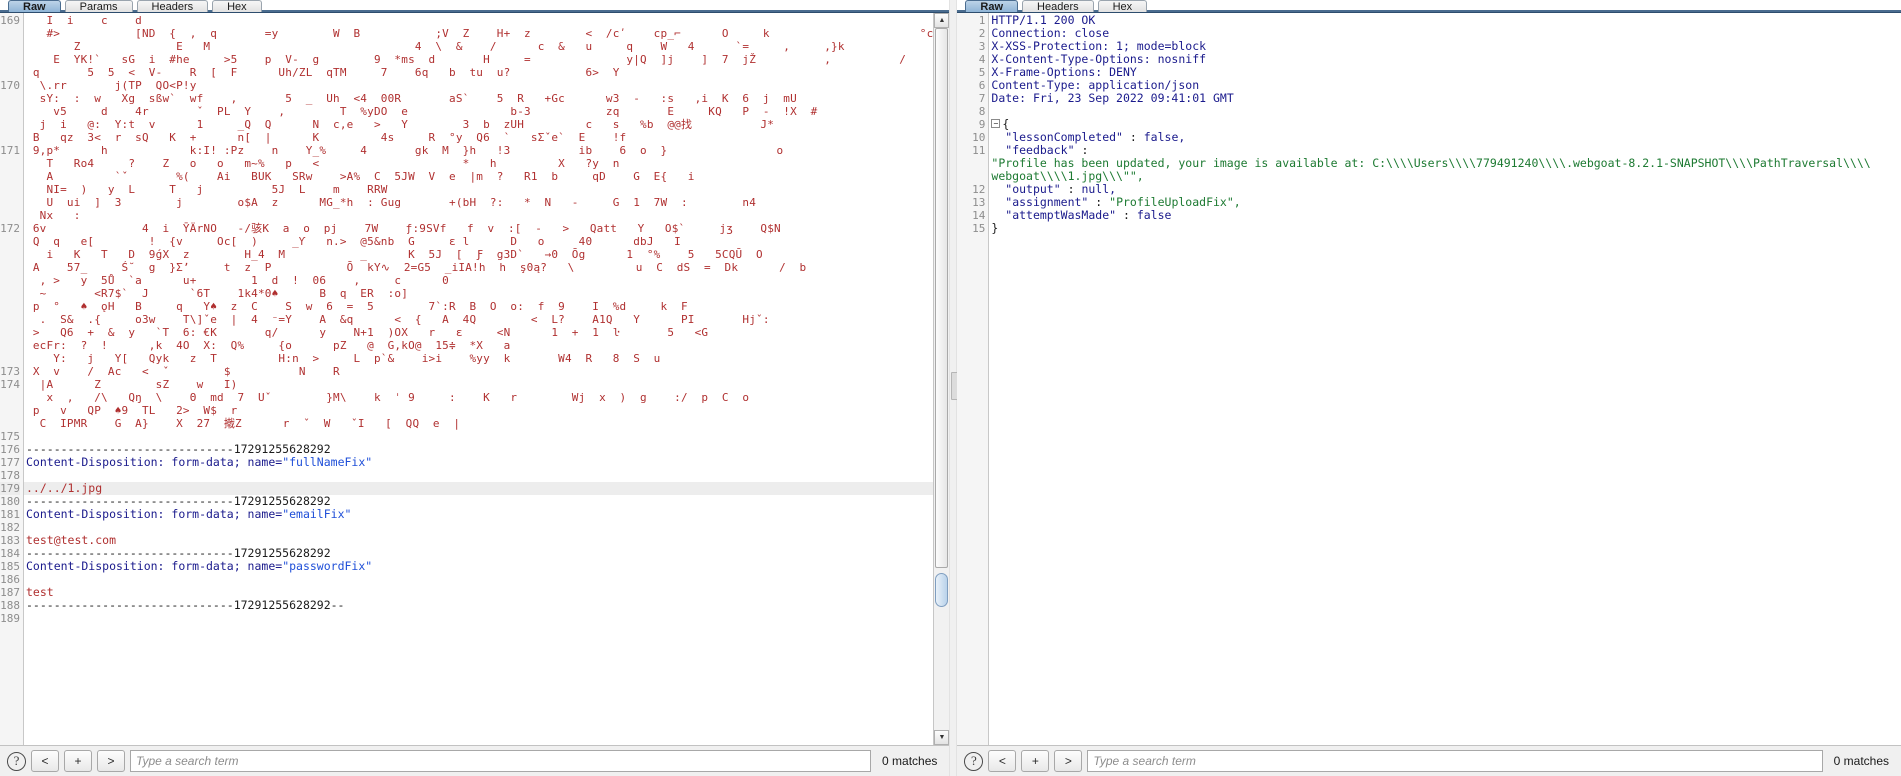 Image resolution: width=1901 pixels, height=776 pixels. Describe the element at coordinates (982, 72) in the screenshot. I see `response-line-number: 5` at that location.